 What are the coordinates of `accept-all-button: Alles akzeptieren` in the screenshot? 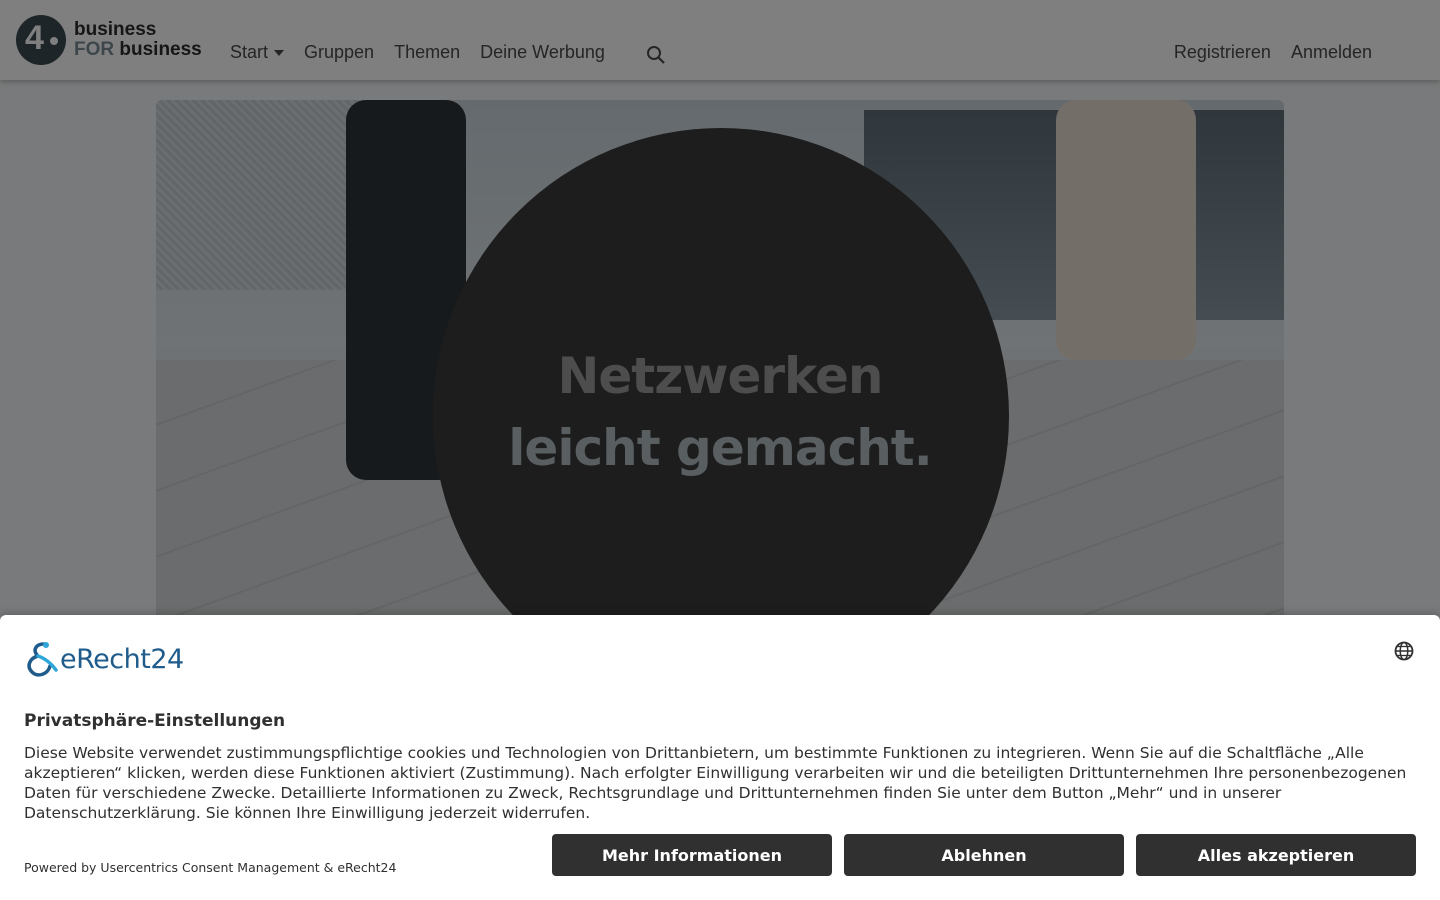 It's located at (1276, 855).